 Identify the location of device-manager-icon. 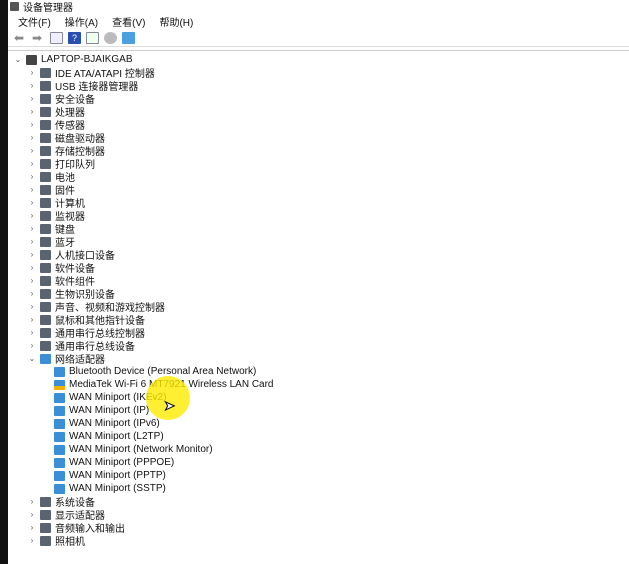
(14, 6).